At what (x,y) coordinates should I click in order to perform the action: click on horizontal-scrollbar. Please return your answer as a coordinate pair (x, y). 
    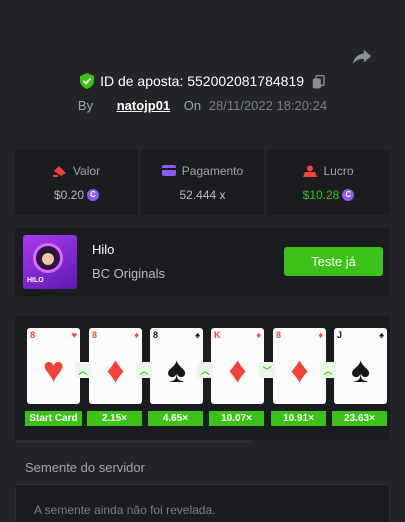
    Looking at the image, I should click on (133, 441).